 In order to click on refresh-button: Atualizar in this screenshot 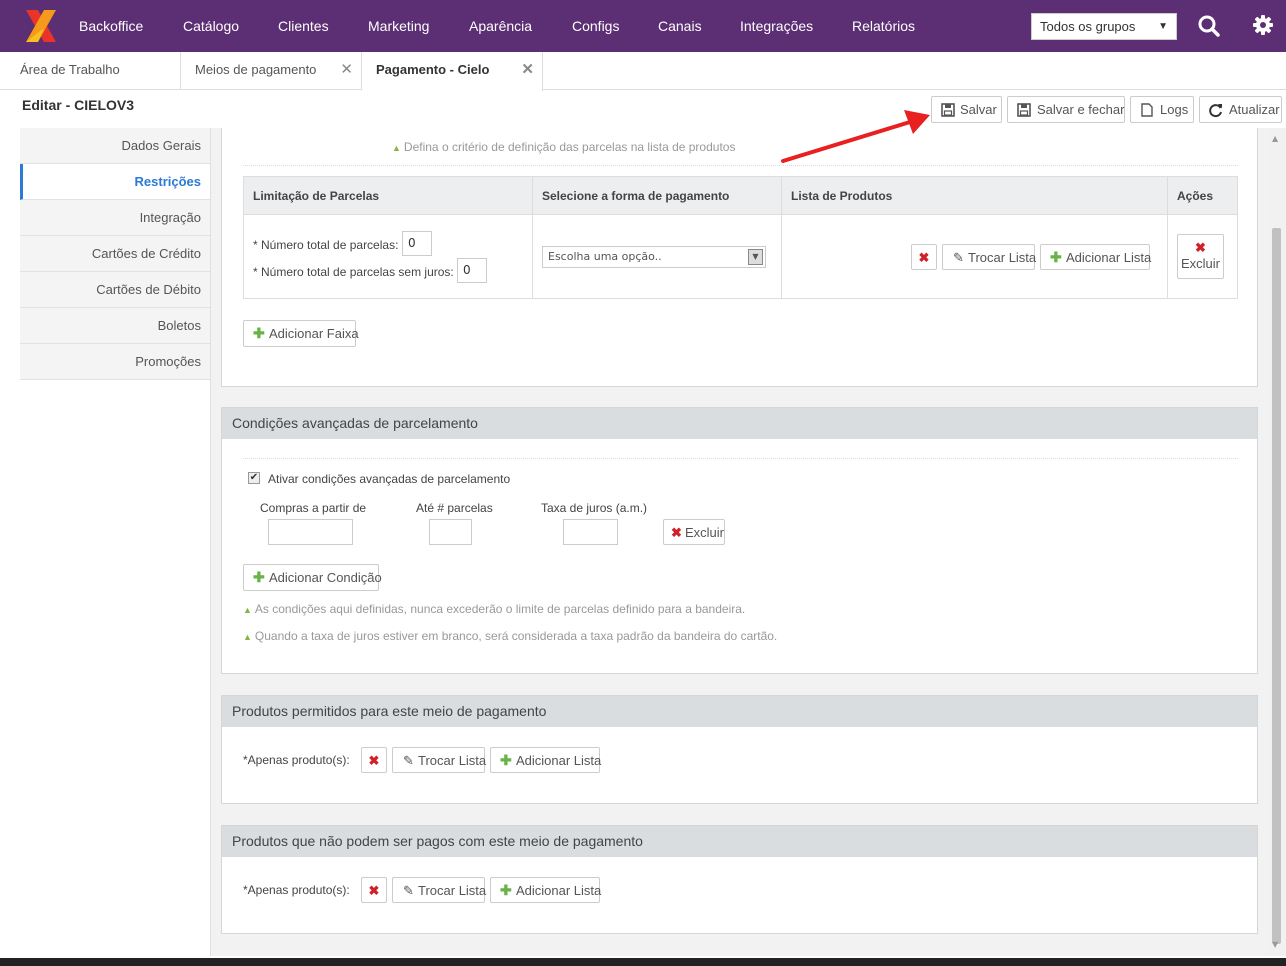, I will do `click(1240, 109)`.